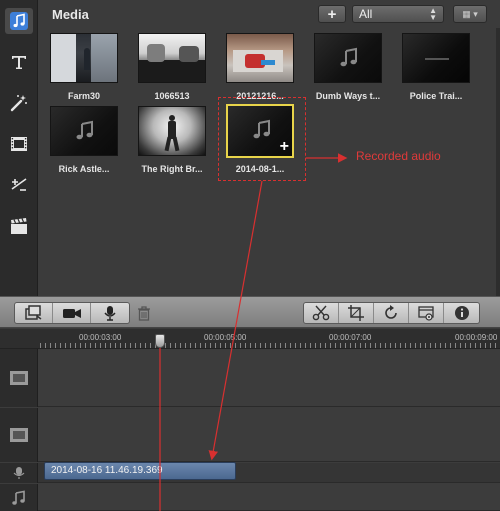 The image size is (500, 511). I want to click on view-options-button: ▦ ▾, so click(470, 14).